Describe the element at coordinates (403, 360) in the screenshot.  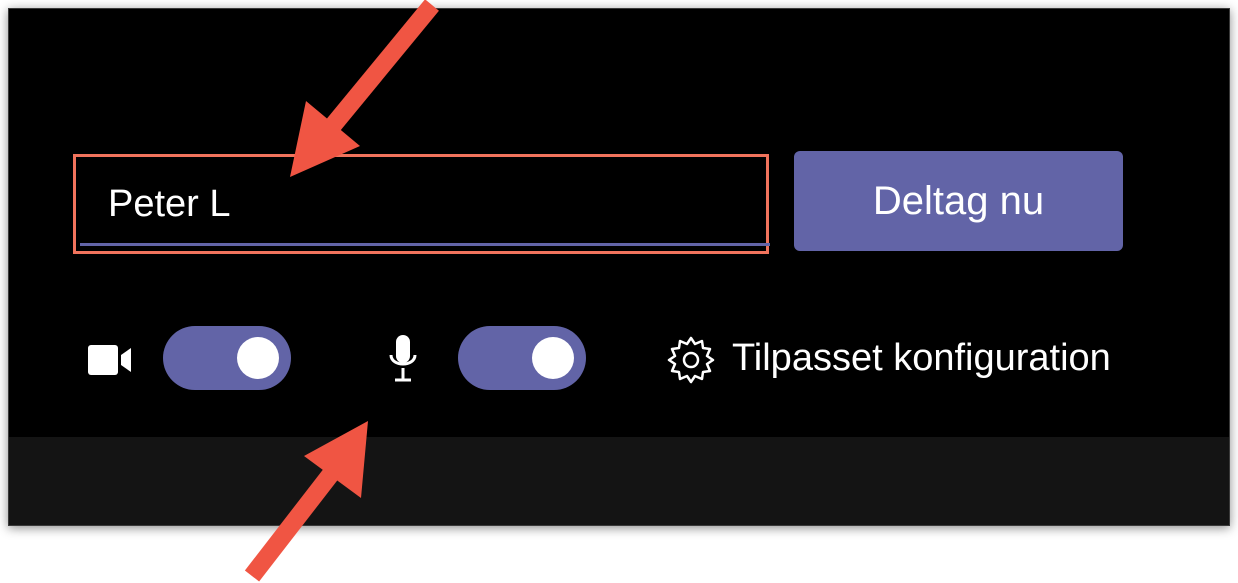
I see `microphone-icon` at that location.